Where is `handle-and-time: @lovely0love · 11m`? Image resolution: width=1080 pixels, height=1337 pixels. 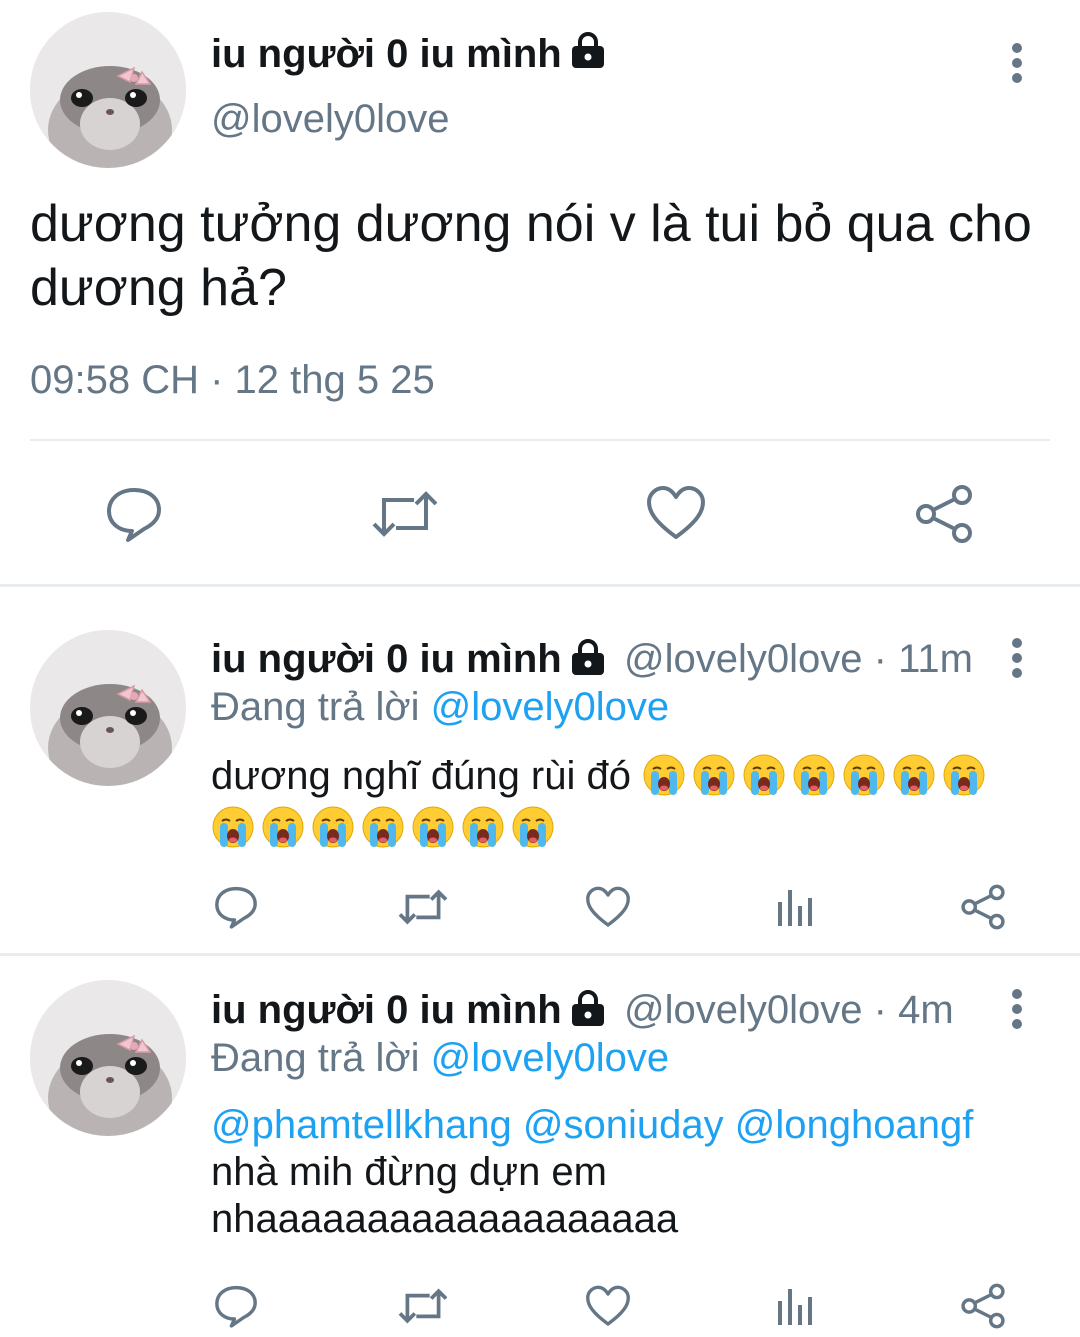 handle-and-time: @lovely0love · 11m is located at coordinates (798, 659).